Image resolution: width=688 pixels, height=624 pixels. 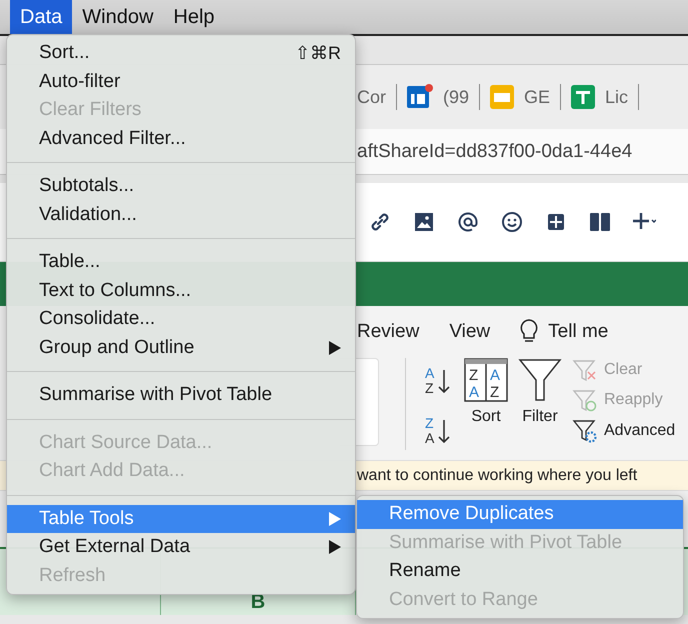 I want to click on address-text: aftShareId=dd837f00-0da1-44e4, so click(x=494, y=151).